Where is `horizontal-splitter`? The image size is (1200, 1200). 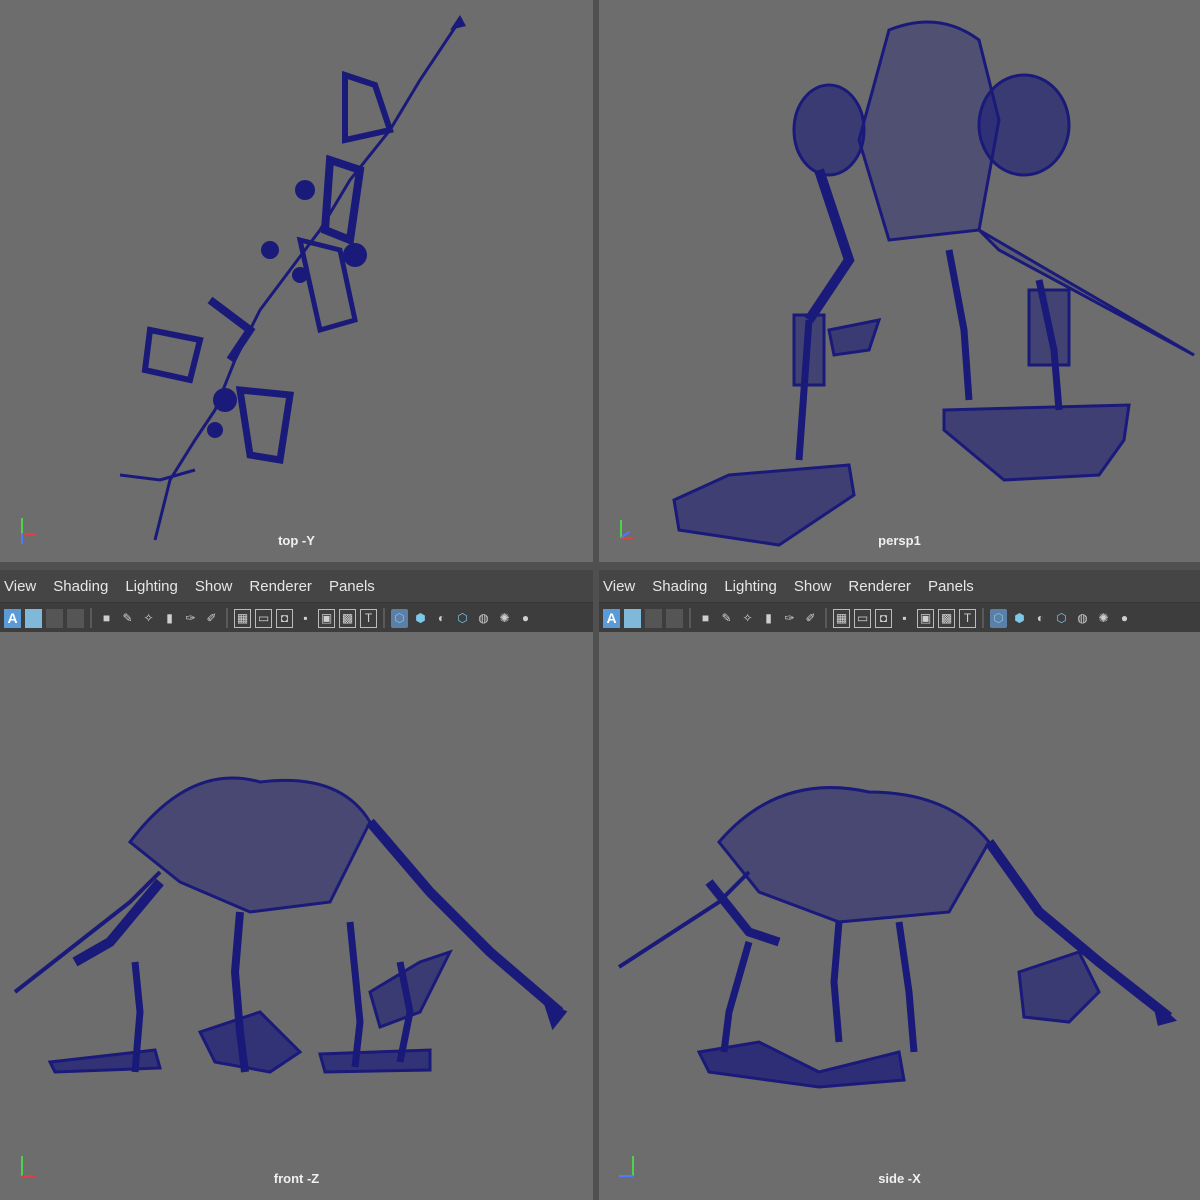
horizontal-splitter is located at coordinates (600, 566).